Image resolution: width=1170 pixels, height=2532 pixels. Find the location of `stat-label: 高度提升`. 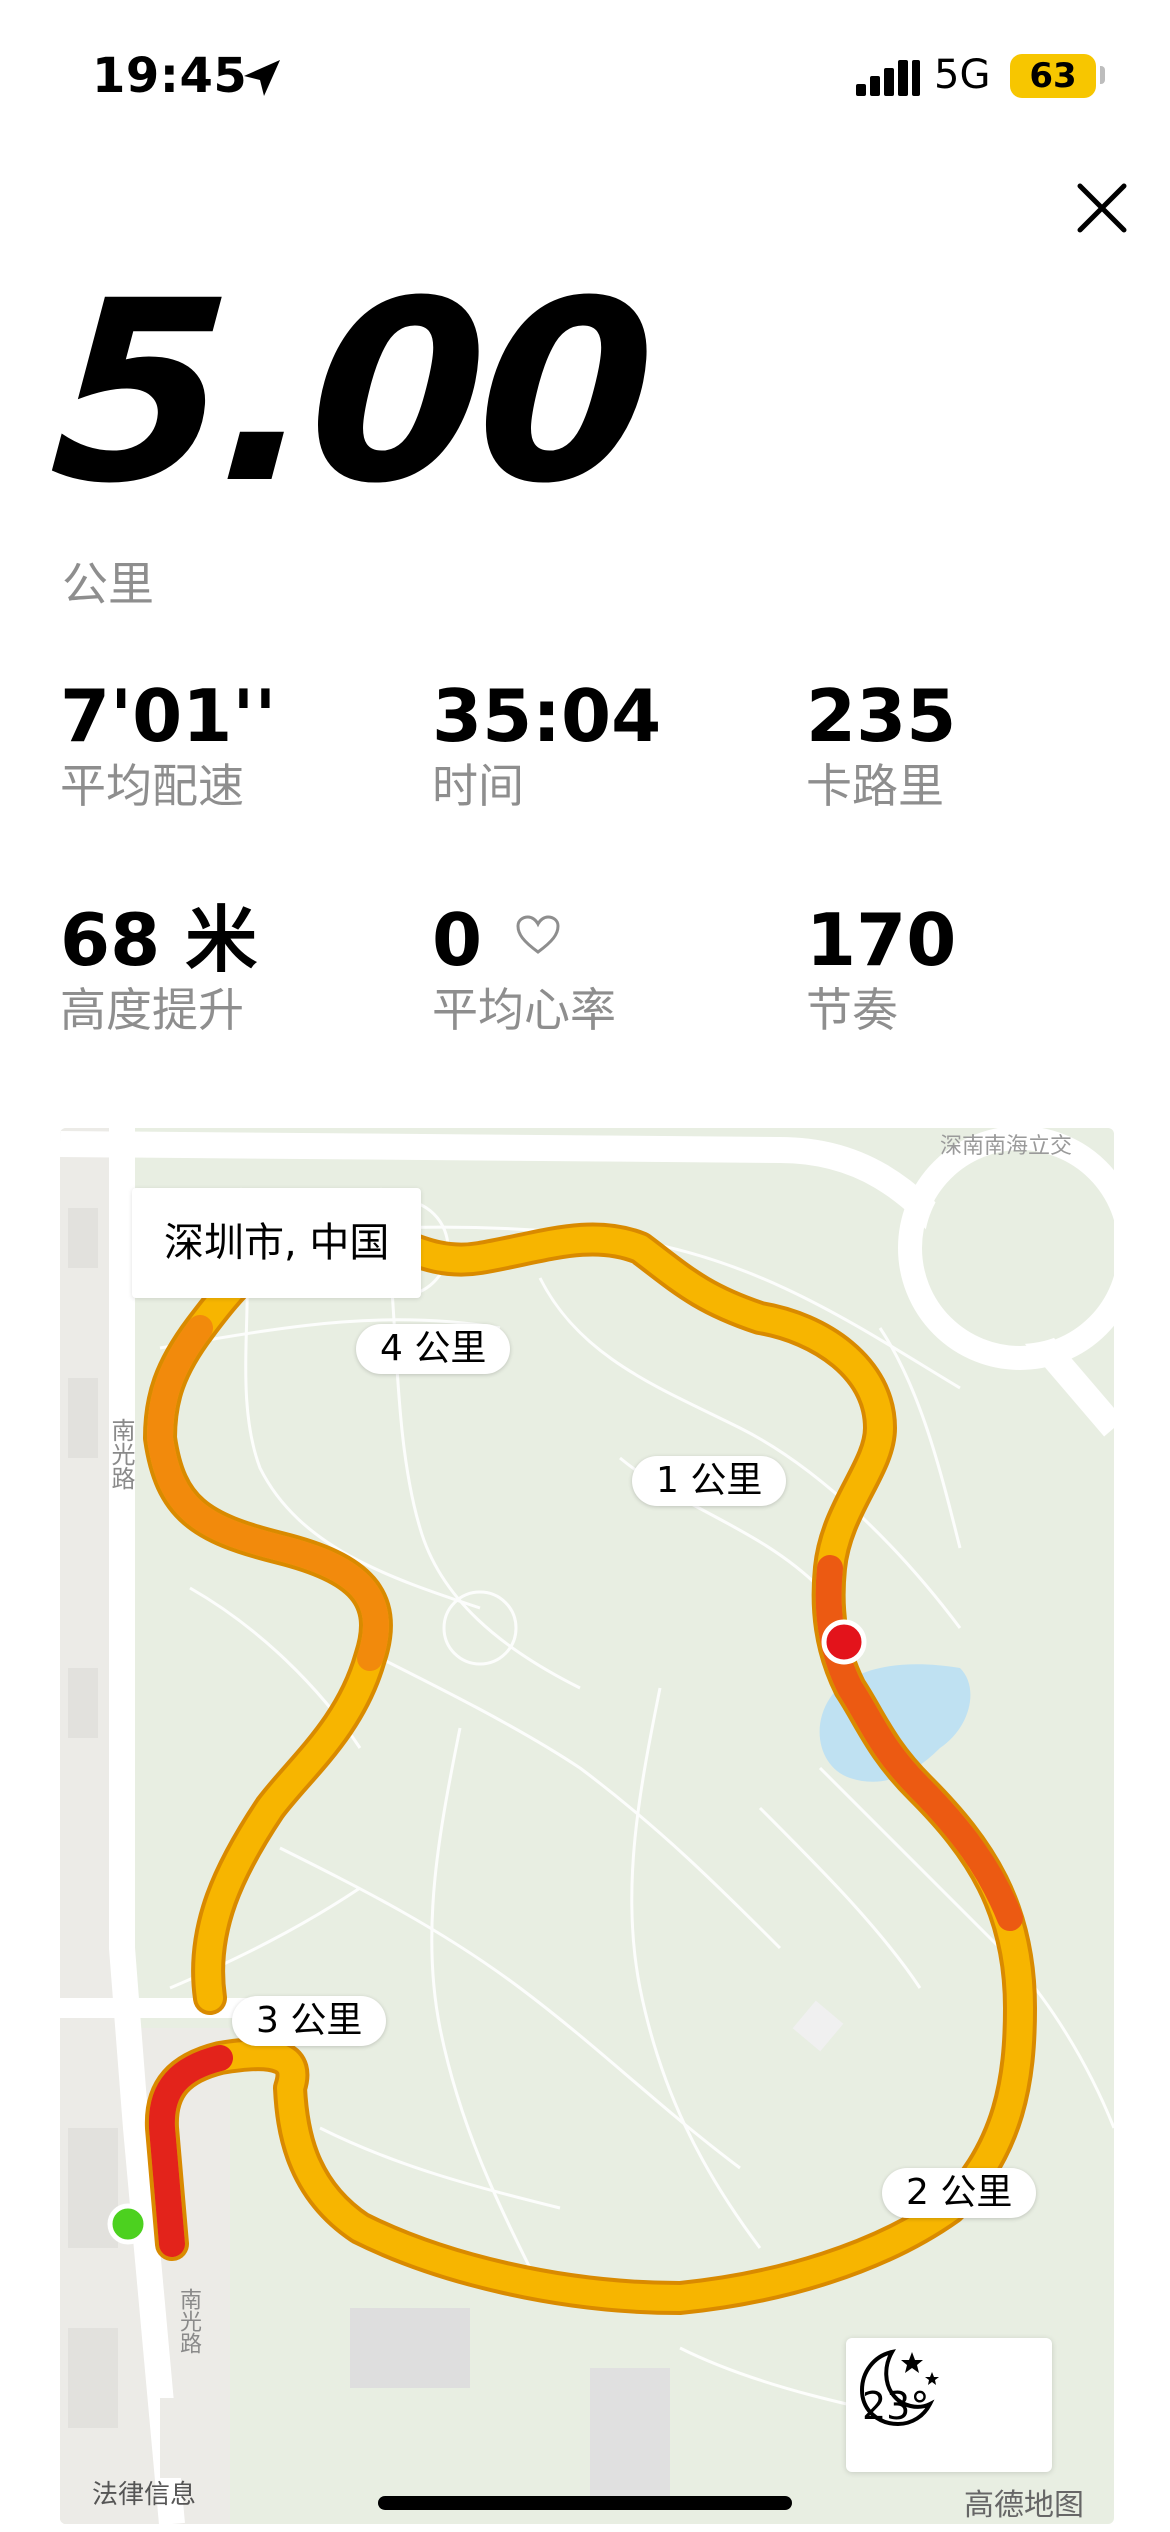

stat-label: 高度提升 is located at coordinates (152, 1010).